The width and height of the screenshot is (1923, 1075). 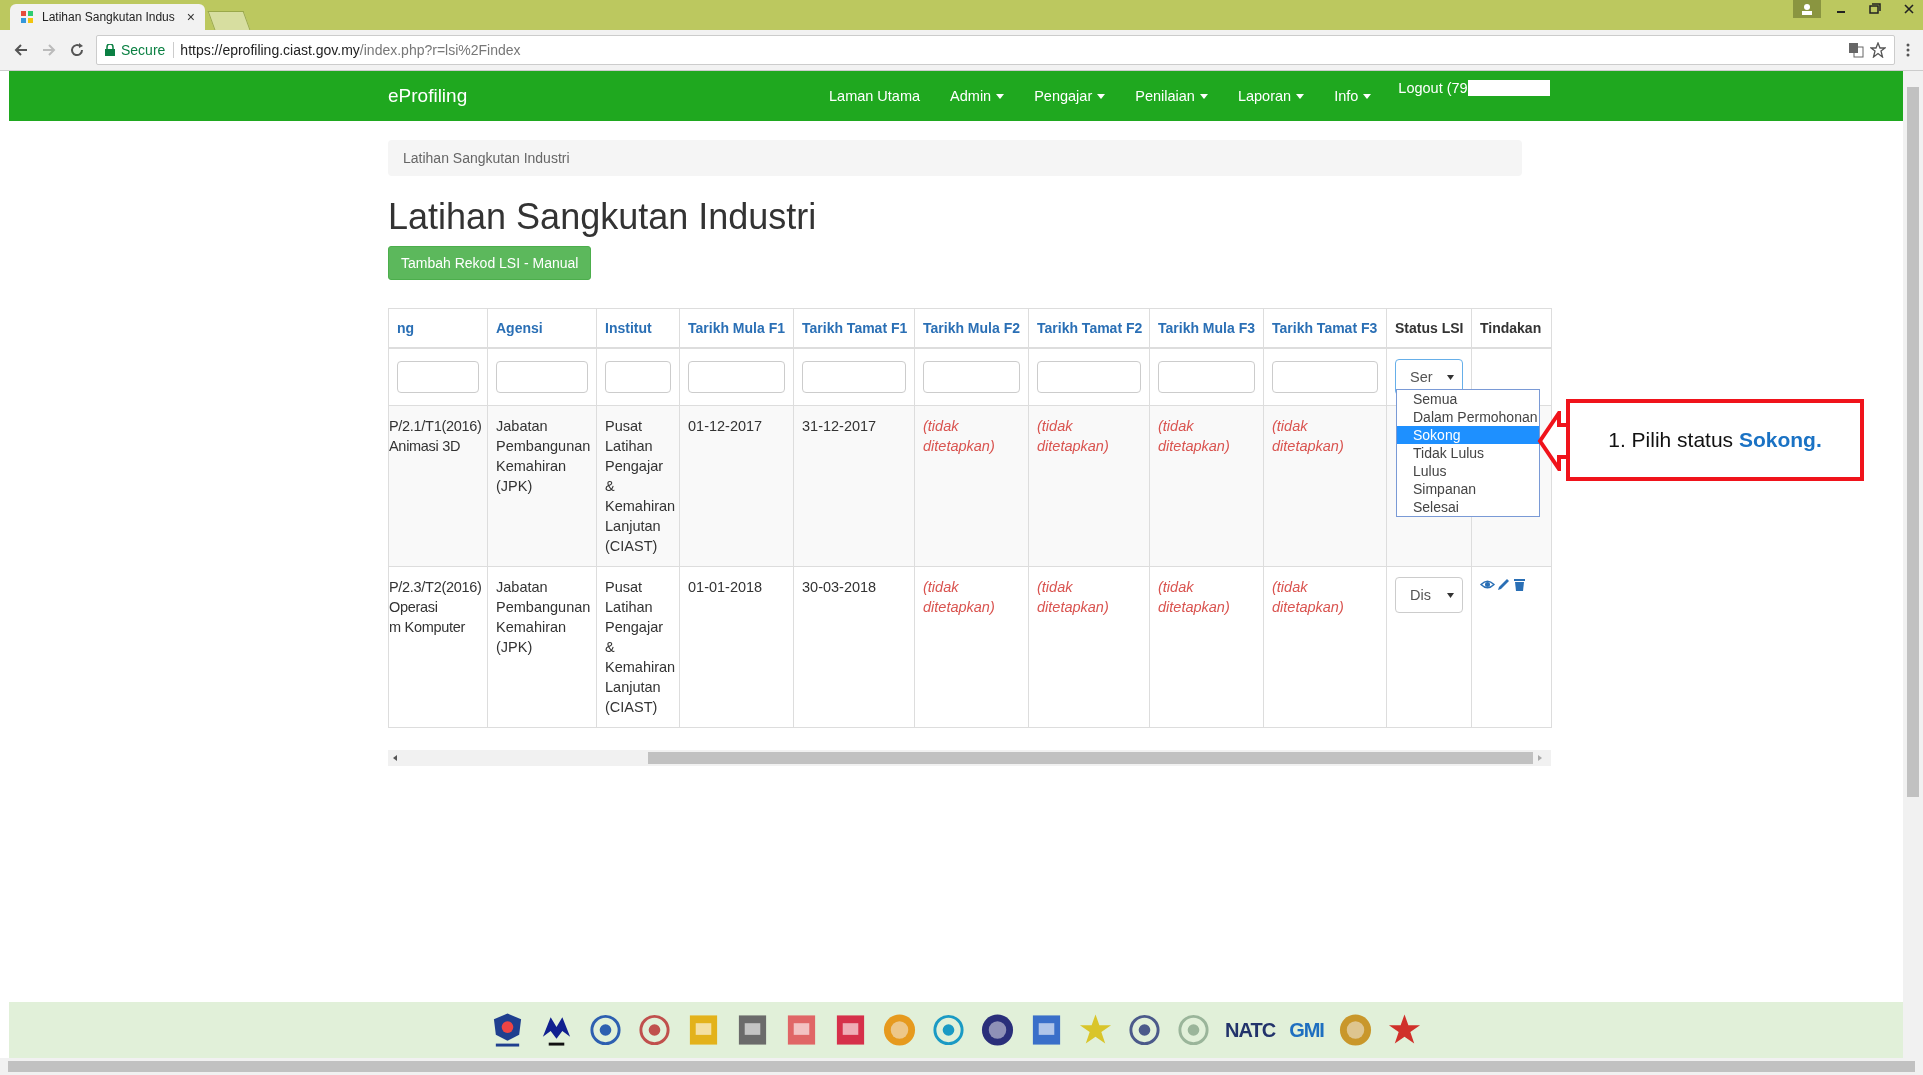 I want to click on dropdown-option: Selesai, so click(x=1468, y=507).